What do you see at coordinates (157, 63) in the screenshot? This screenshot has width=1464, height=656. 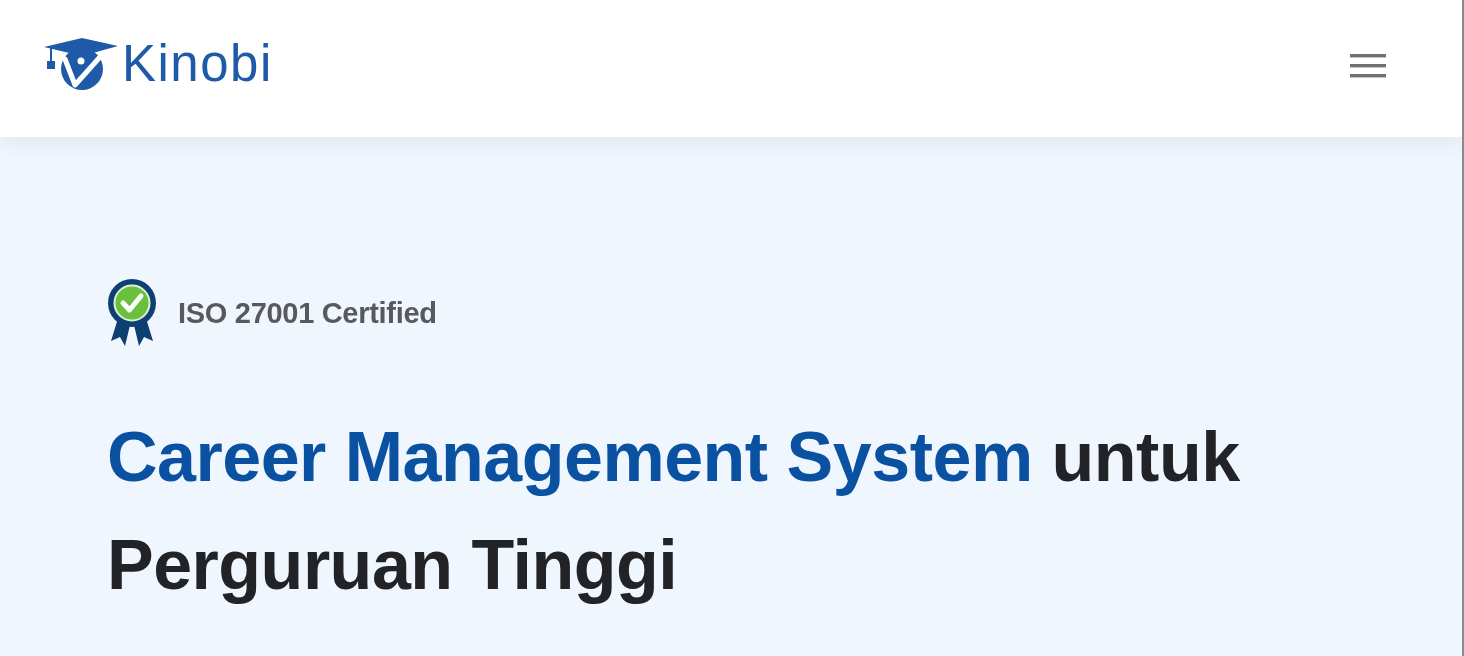 I see `logo-link: Kinobi` at bounding box center [157, 63].